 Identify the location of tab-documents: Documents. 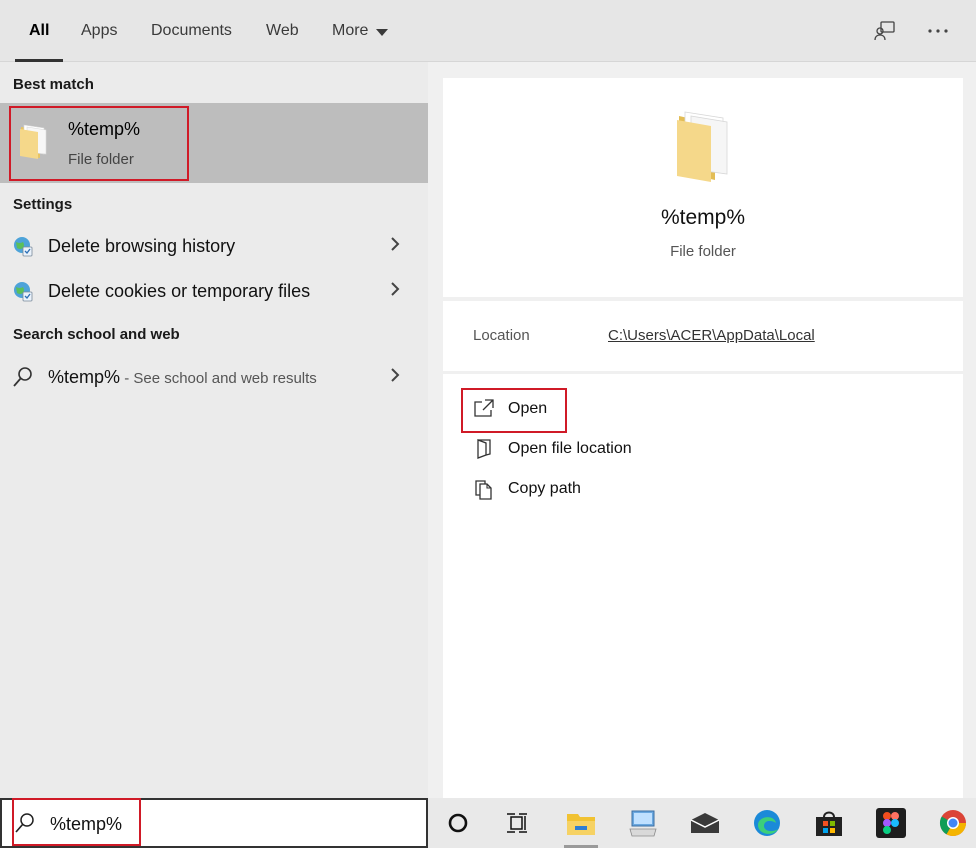
(191, 31).